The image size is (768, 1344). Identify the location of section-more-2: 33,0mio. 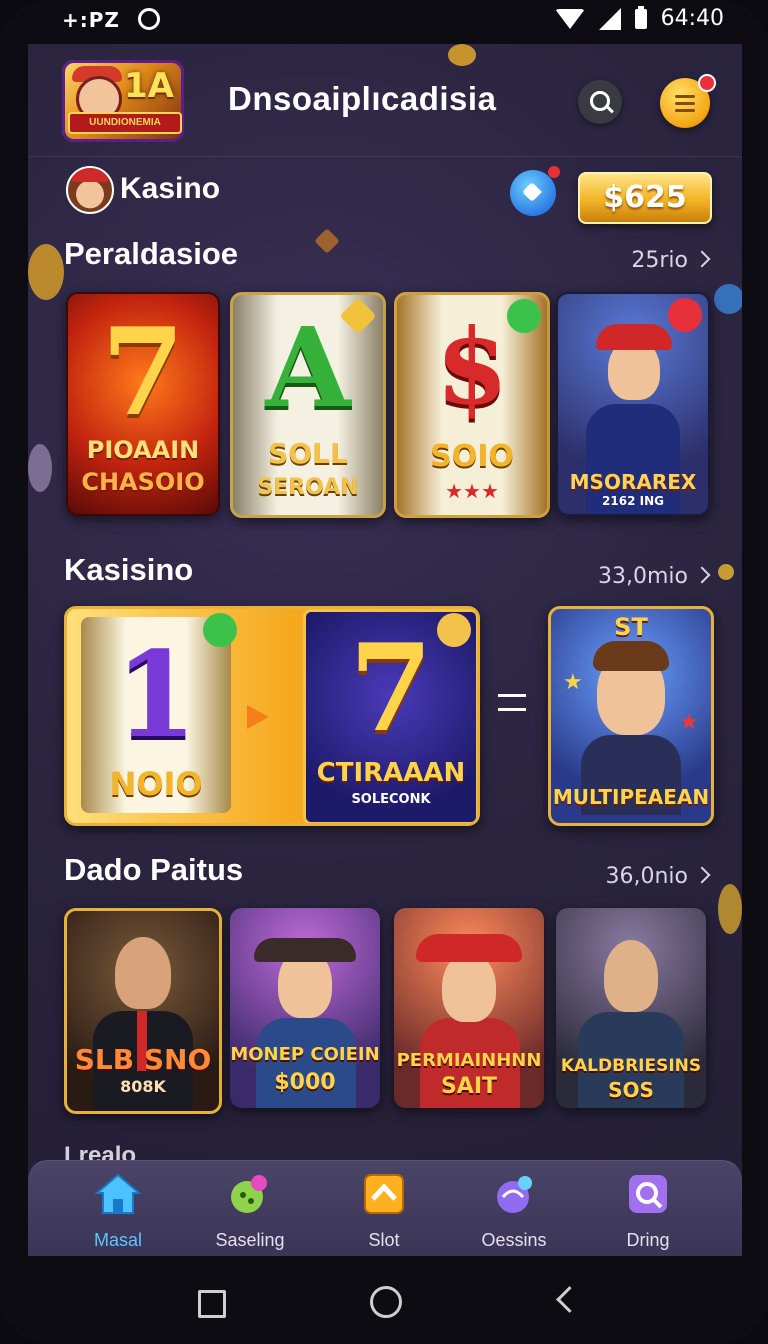
(654, 576).